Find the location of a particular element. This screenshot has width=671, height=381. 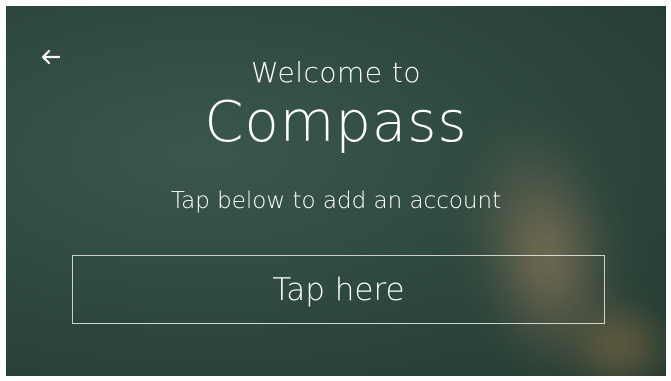

welcome-text: Welcome to is located at coordinates (336, 72).